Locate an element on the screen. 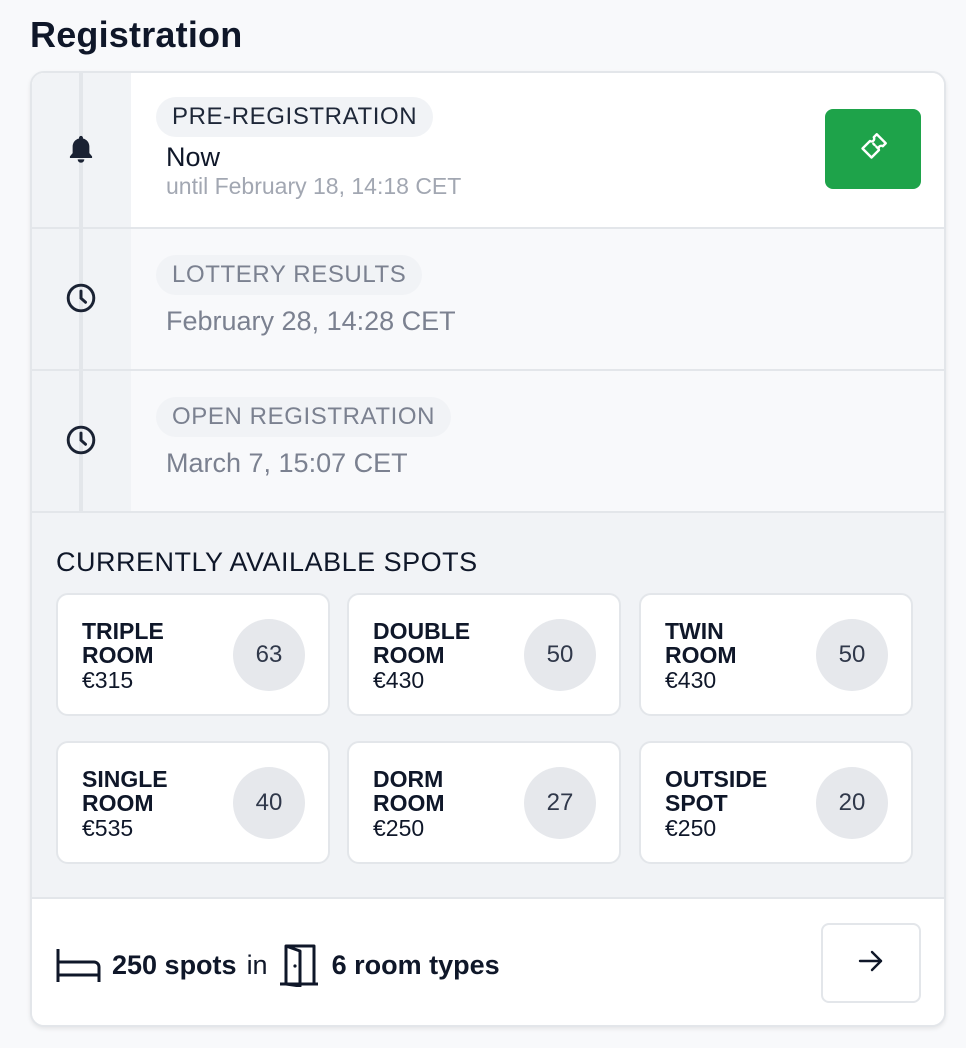  arrow-right-icon is located at coordinates (871, 963).